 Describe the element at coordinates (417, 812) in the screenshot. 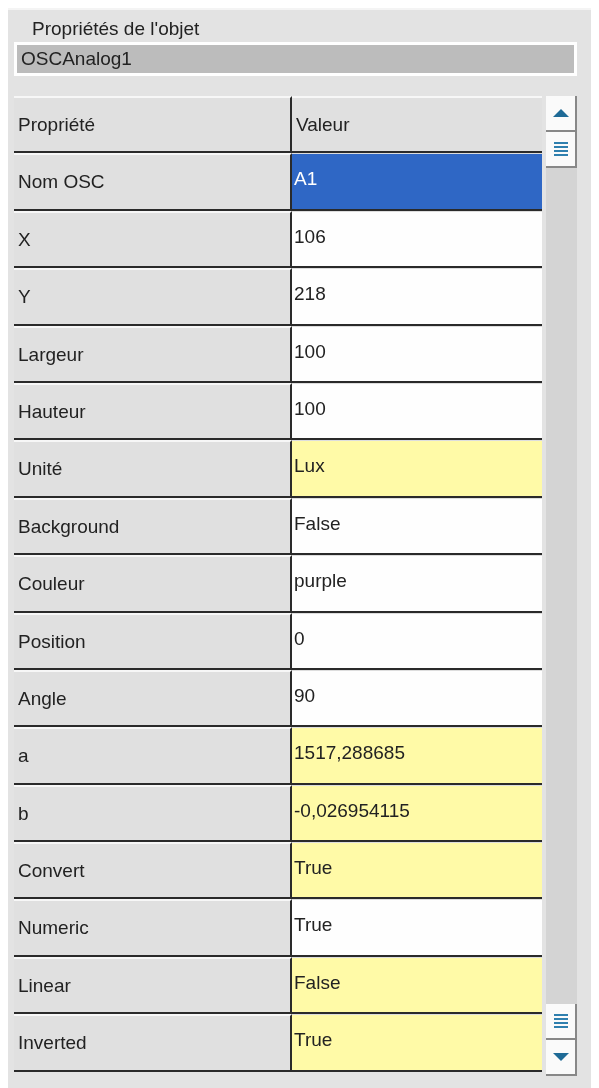

I see `value-cell: -0,026954115` at that location.